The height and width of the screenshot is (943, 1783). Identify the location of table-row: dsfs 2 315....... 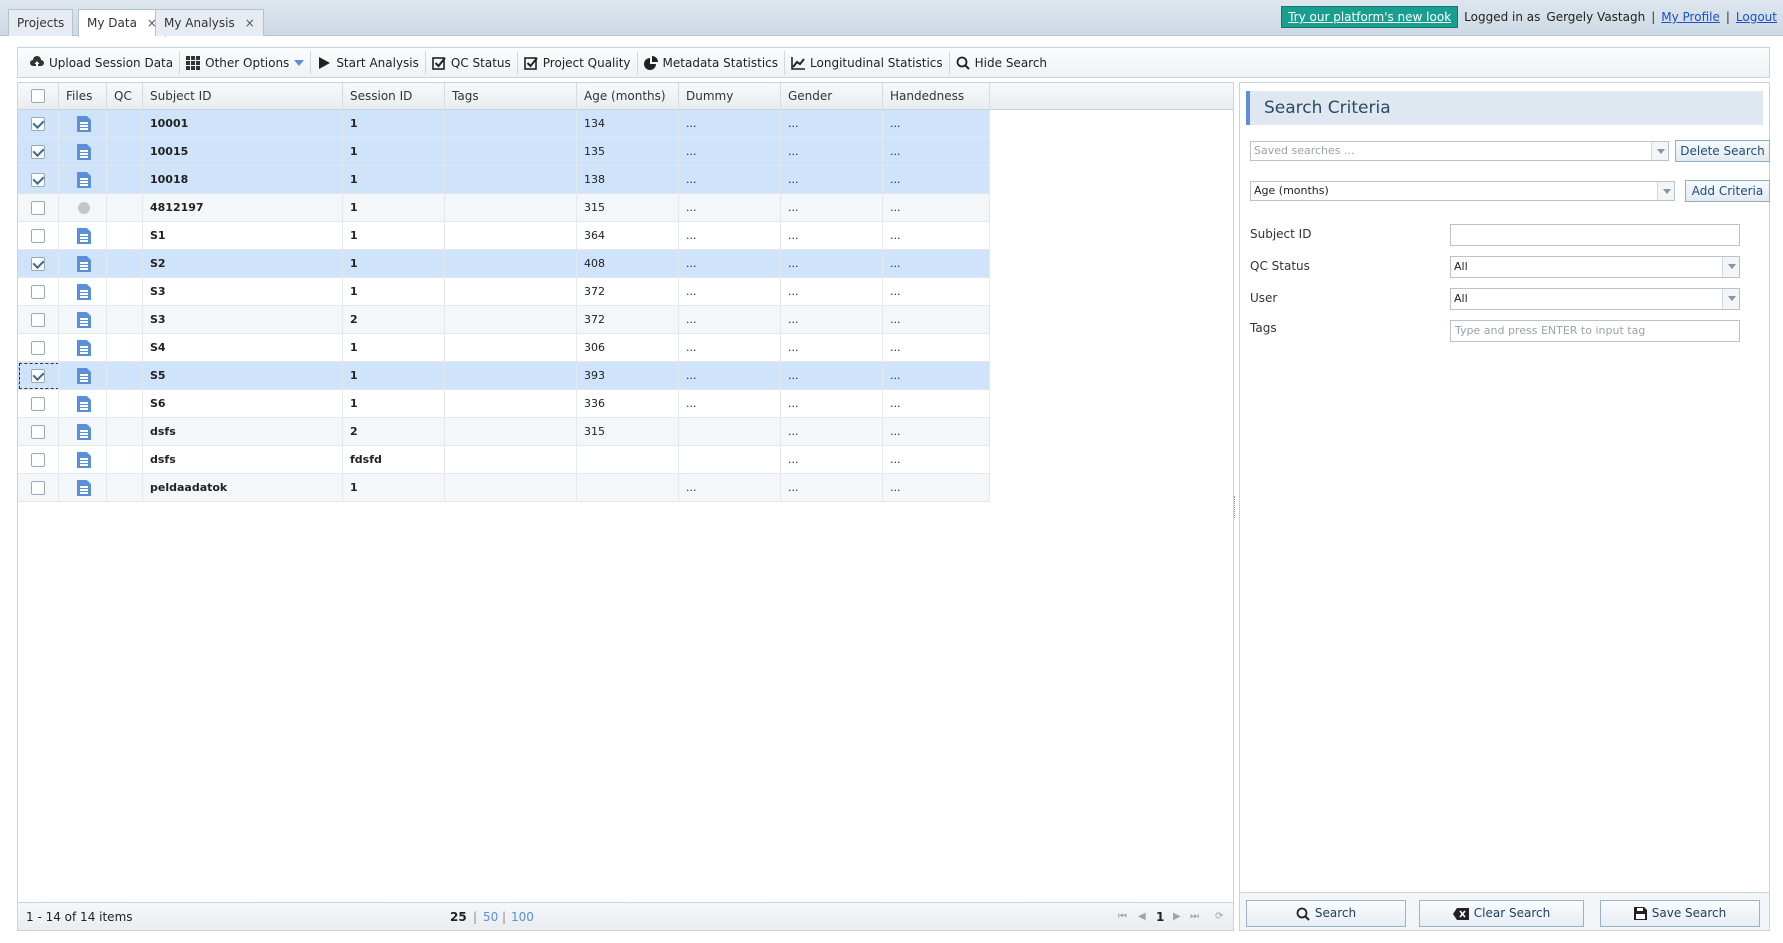
(504, 432).